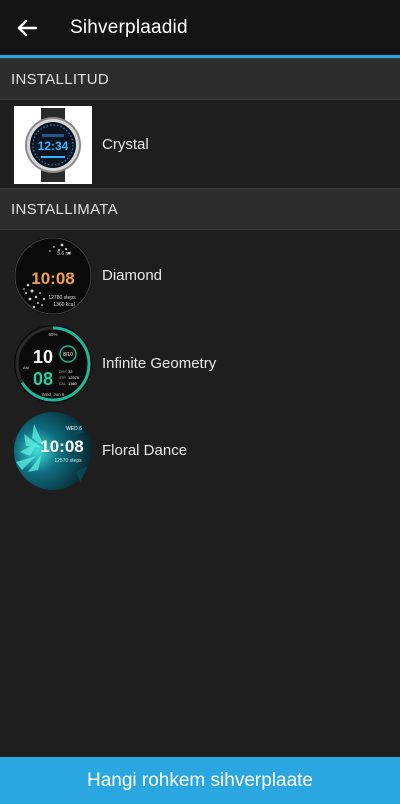  I want to click on page-title: Sihverplaadid, so click(129, 27).